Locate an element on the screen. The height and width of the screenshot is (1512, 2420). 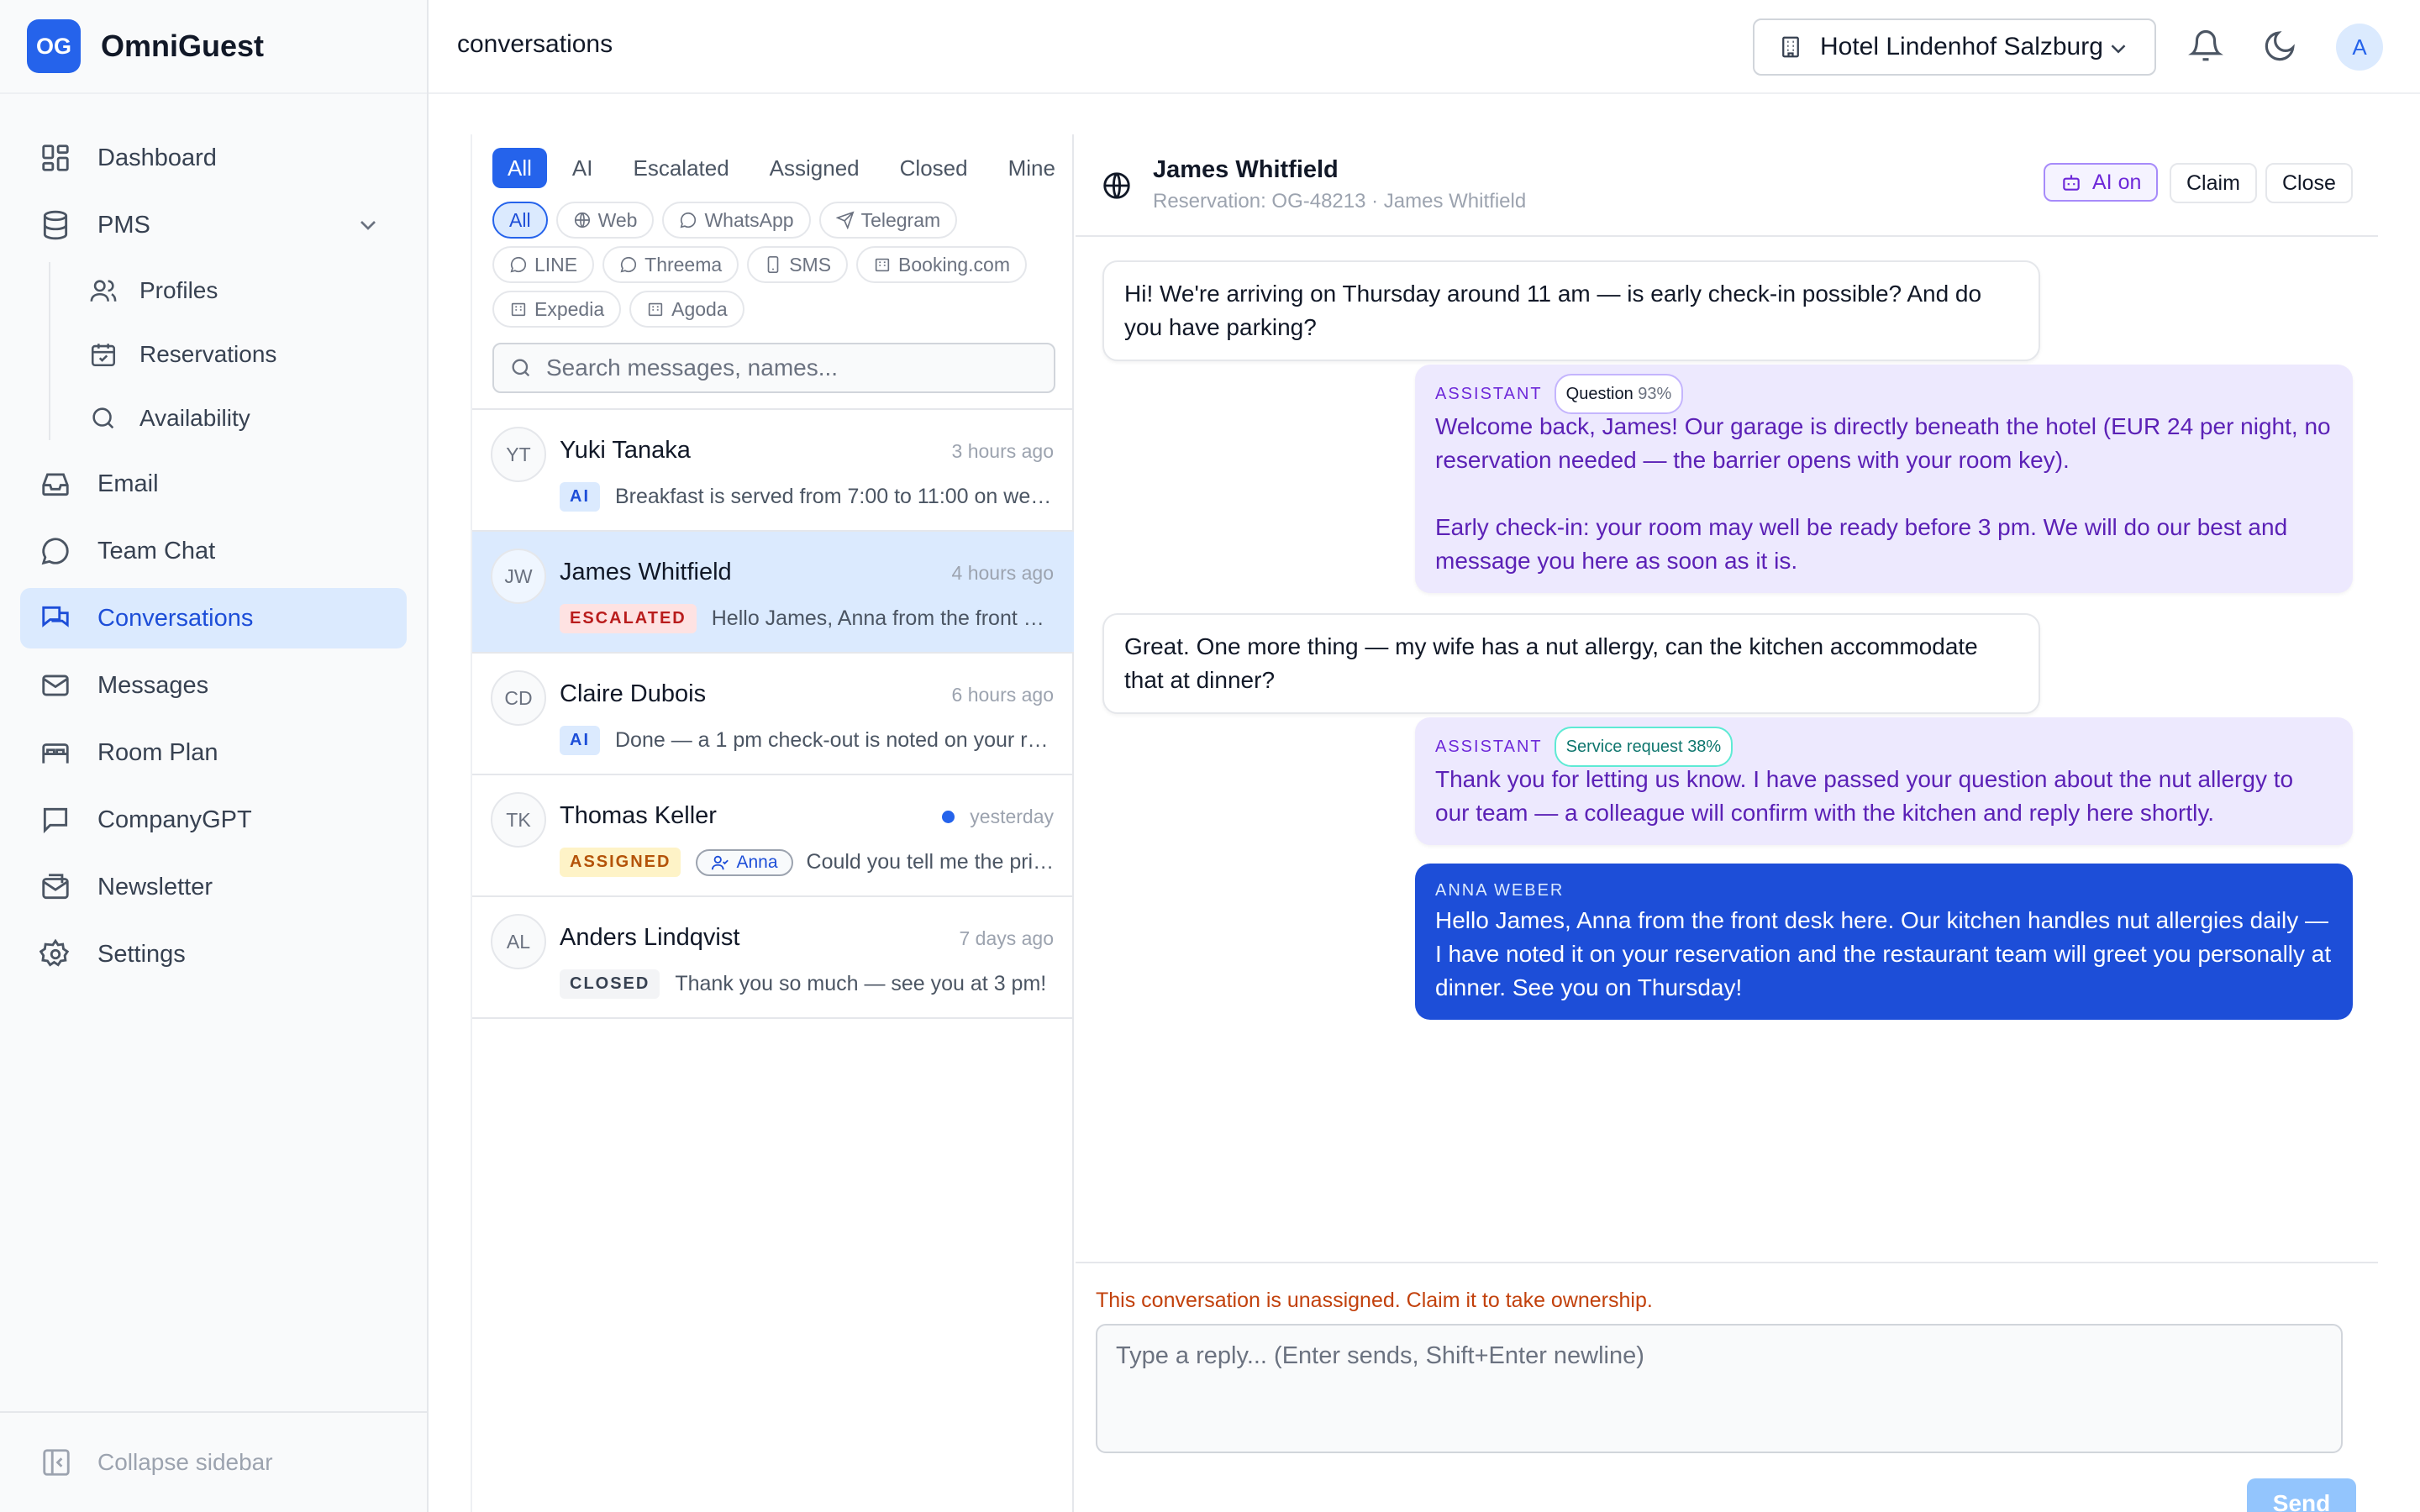
sidebar-item-newsletter: Newsletter is located at coordinates (214, 887).